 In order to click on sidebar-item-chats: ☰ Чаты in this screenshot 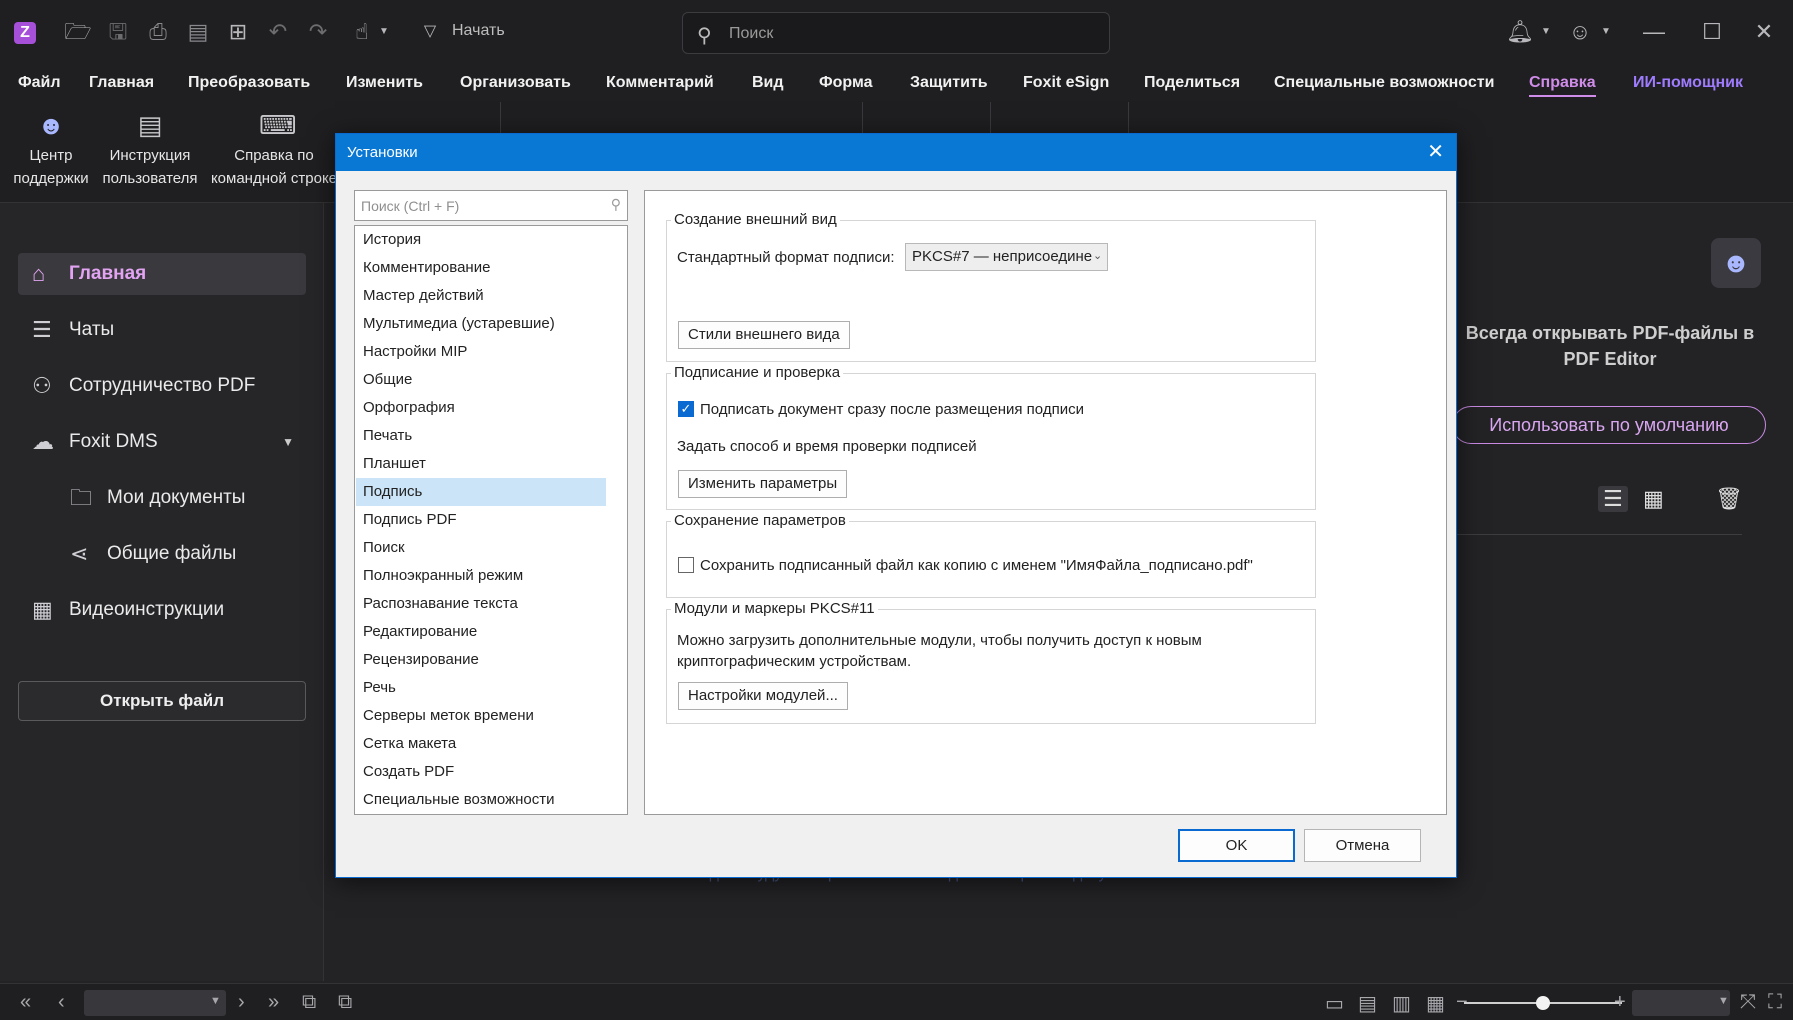, I will do `click(162, 330)`.